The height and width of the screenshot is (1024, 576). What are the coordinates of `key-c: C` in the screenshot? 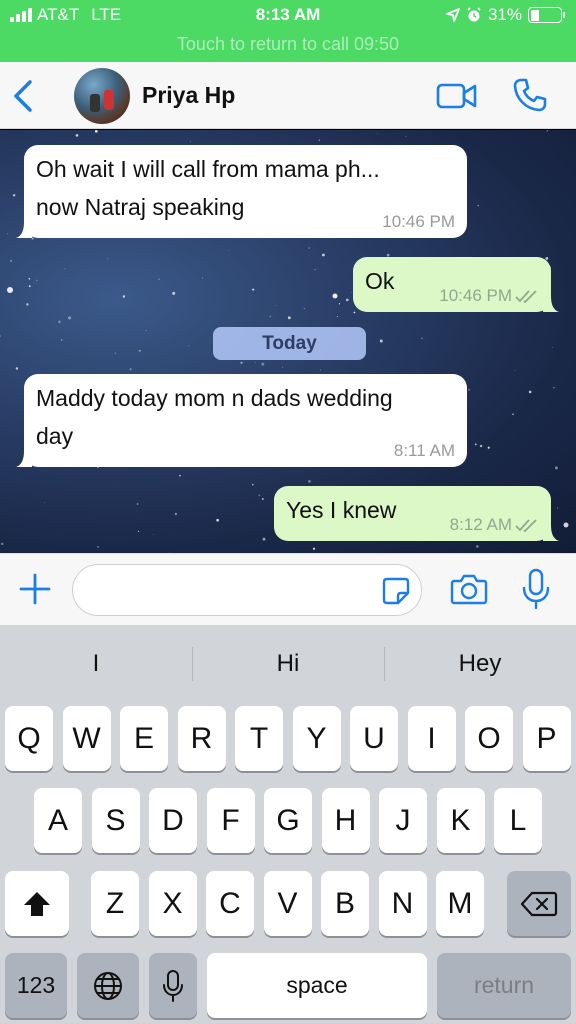 It's located at (230, 903).